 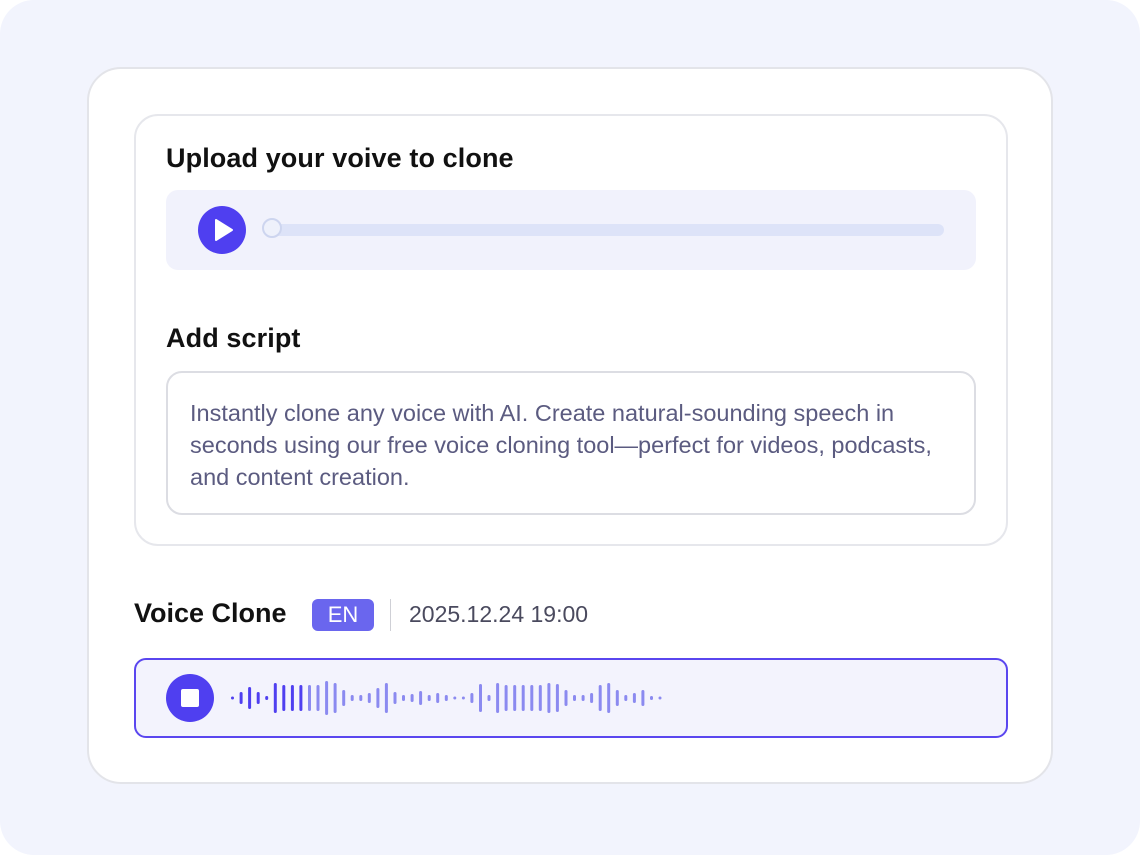 What do you see at coordinates (343, 615) in the screenshot?
I see `language-badge: EN` at bounding box center [343, 615].